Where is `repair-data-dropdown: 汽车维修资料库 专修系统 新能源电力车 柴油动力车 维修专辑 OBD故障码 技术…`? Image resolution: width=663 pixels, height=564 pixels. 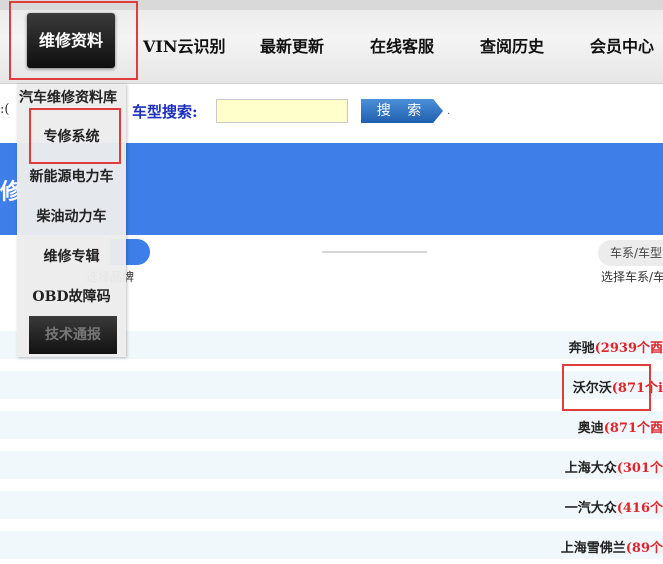 repair-data-dropdown: 汽车维修资料库 专修系统 新能源电力车 柴油动力车 维修专辑 OBD故障码 技术… is located at coordinates (71, 220).